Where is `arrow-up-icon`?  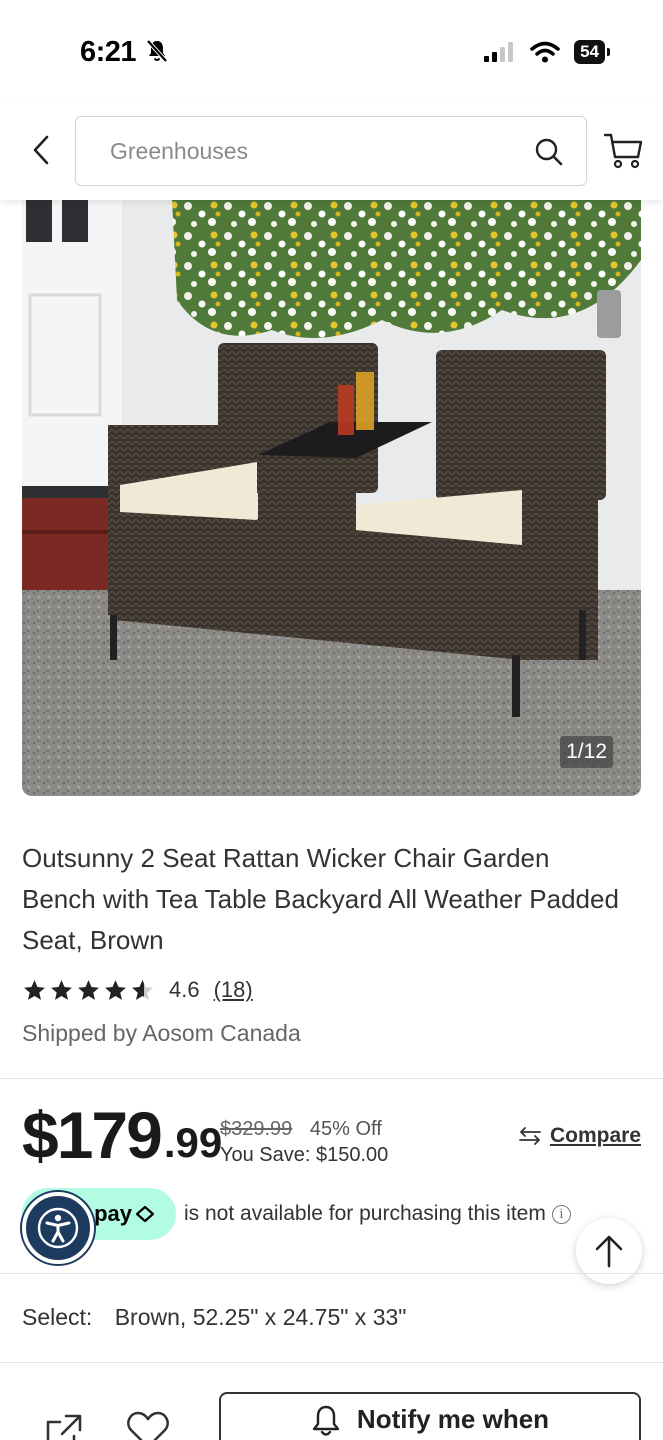
arrow-up-icon is located at coordinates (609, 1251).